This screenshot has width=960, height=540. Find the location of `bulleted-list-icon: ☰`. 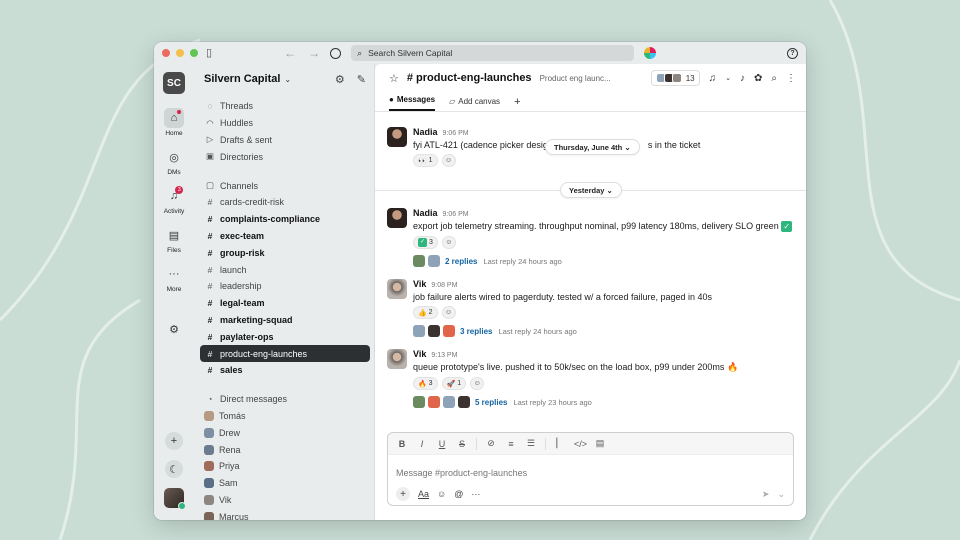

bulleted-list-icon: ☰ is located at coordinates (531, 443).